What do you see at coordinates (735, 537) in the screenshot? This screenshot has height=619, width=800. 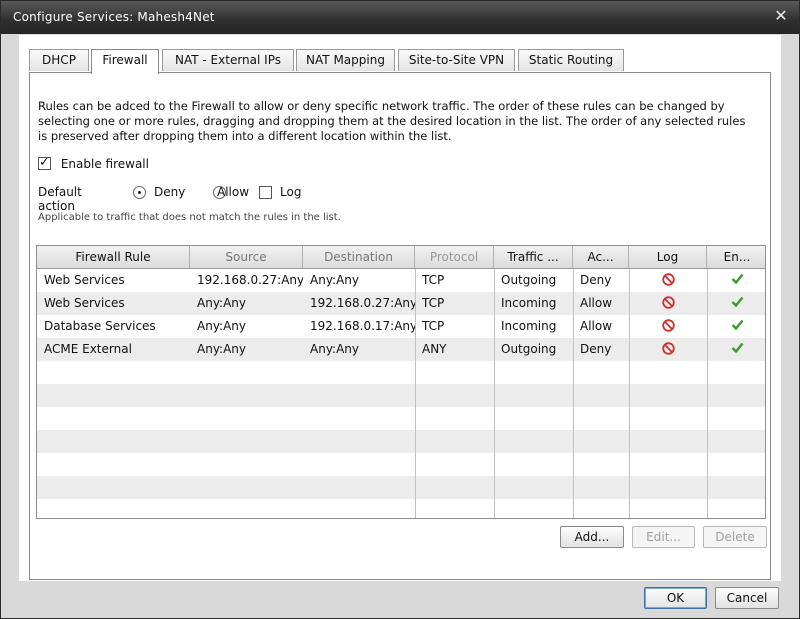 I see `delete-button: Delete` at bounding box center [735, 537].